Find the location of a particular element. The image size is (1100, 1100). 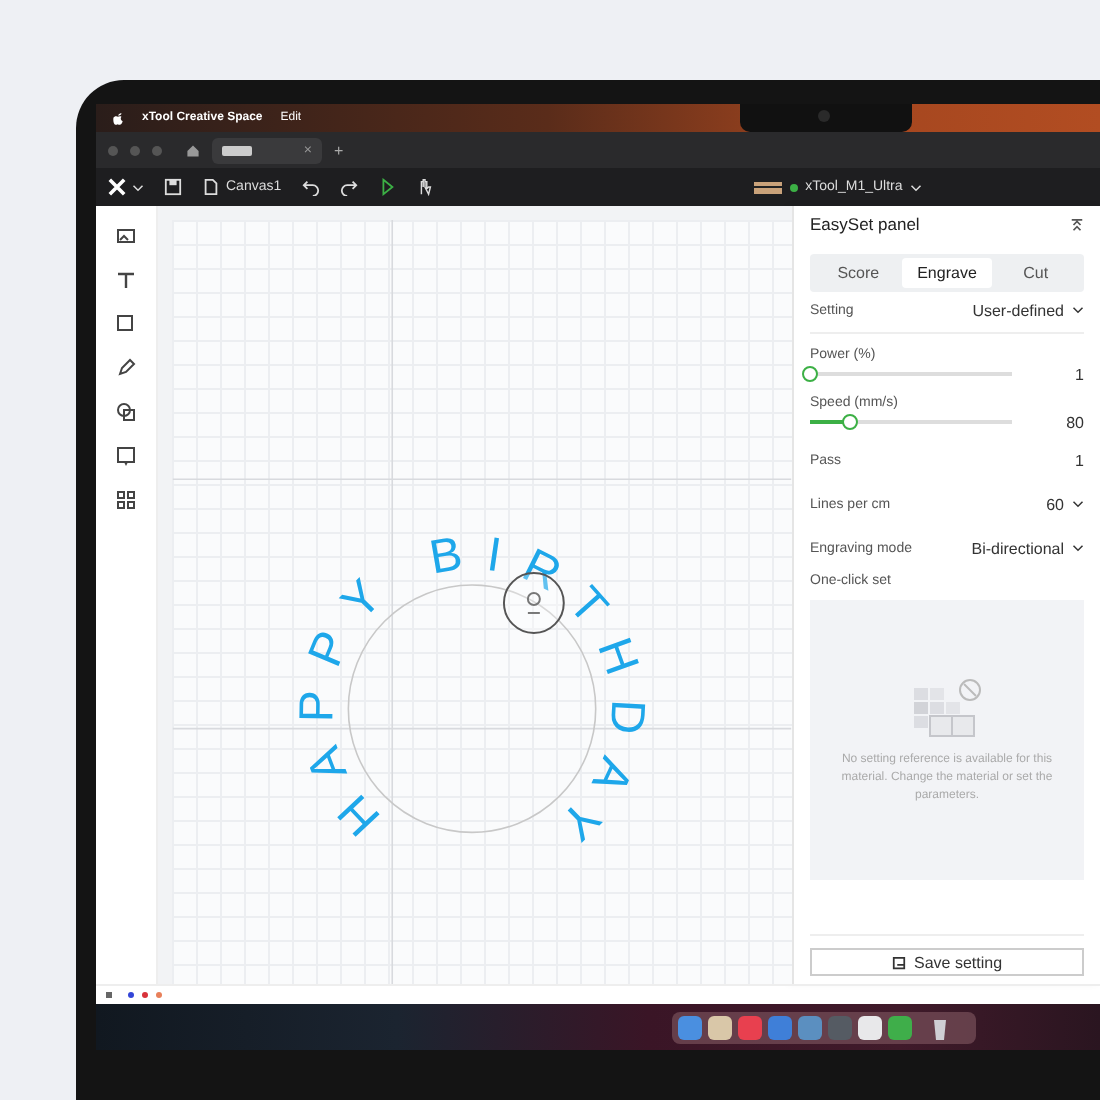

value-dropdown: Bi-directional is located at coordinates (1027, 548).